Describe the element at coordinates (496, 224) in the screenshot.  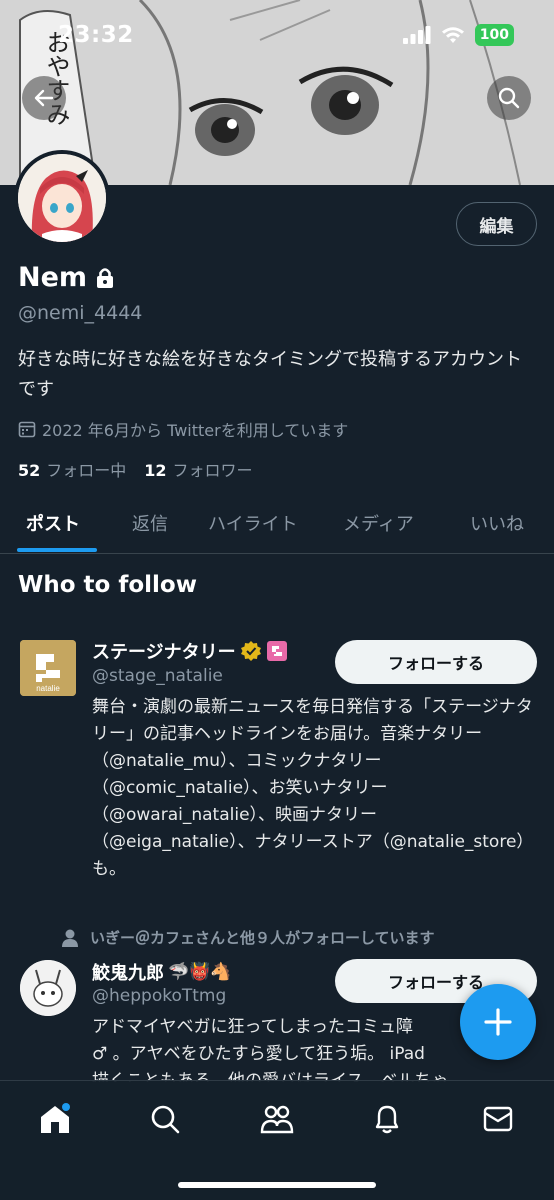
I see `edit-profile-button: 編集` at that location.